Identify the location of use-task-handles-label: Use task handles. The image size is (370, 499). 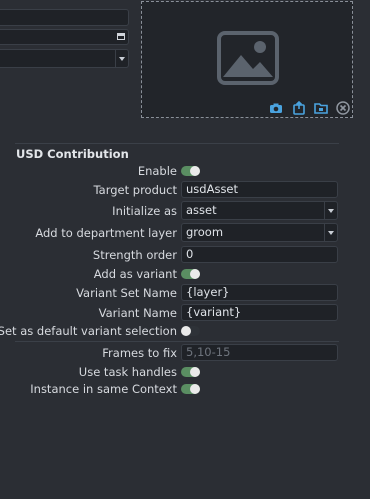
(127, 372).